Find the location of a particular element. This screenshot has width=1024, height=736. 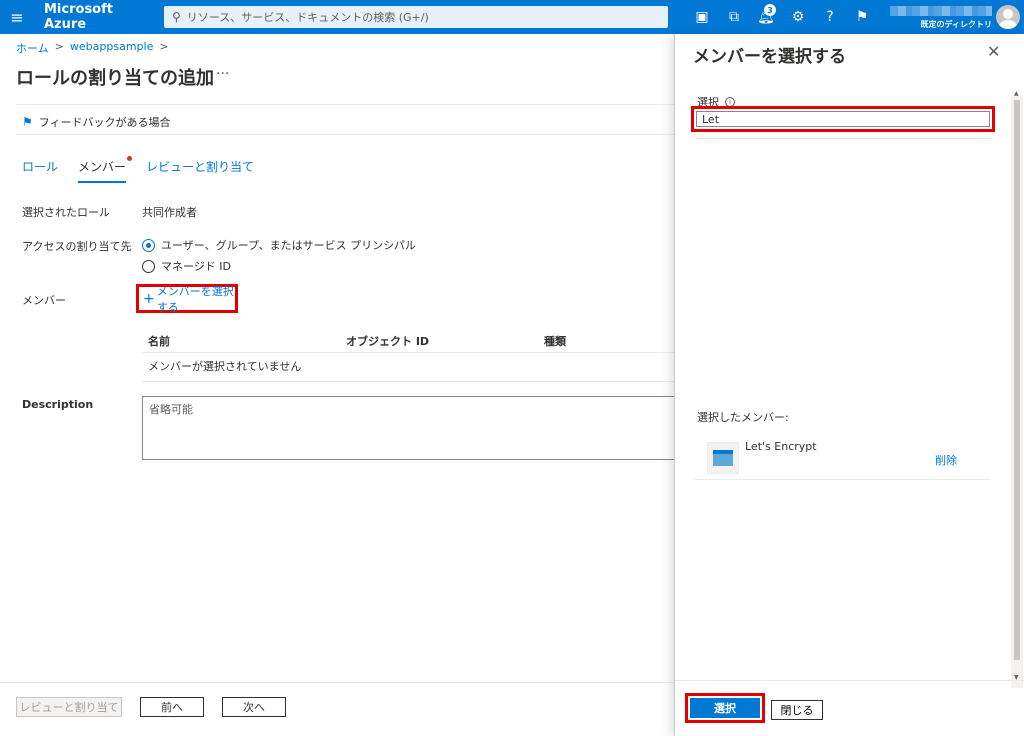

col-type: 種類 is located at coordinates (555, 341).